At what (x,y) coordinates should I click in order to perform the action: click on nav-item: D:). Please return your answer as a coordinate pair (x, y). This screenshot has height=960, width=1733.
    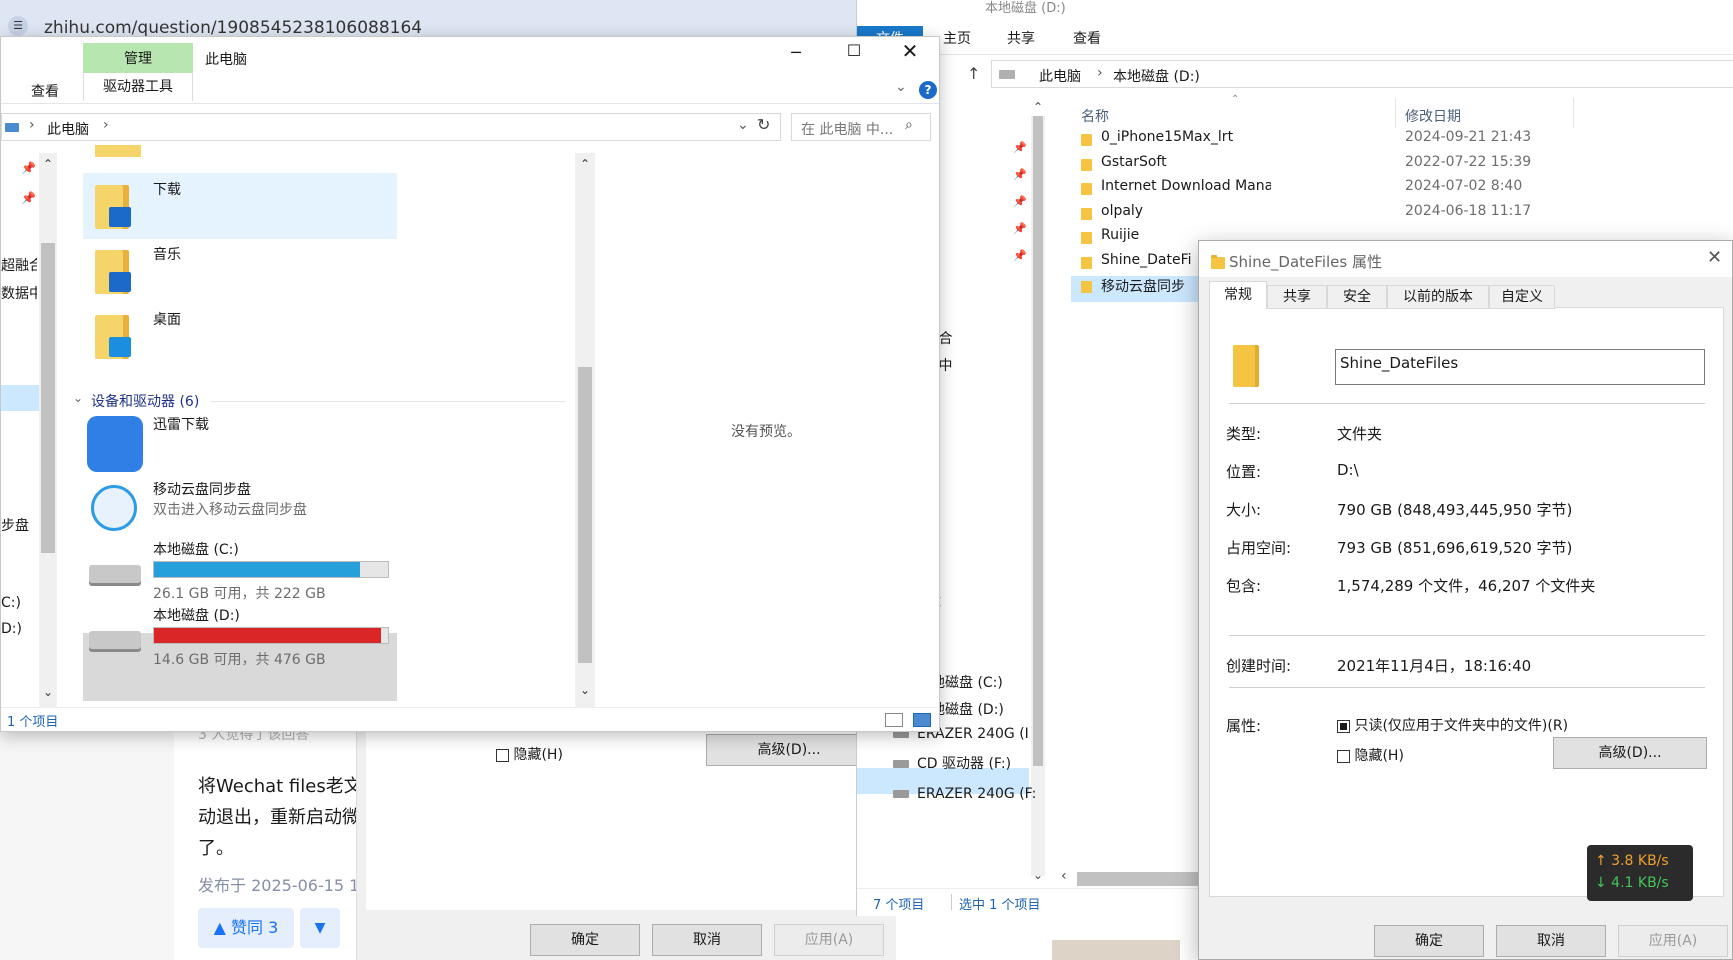
    Looking at the image, I should click on (19, 629).